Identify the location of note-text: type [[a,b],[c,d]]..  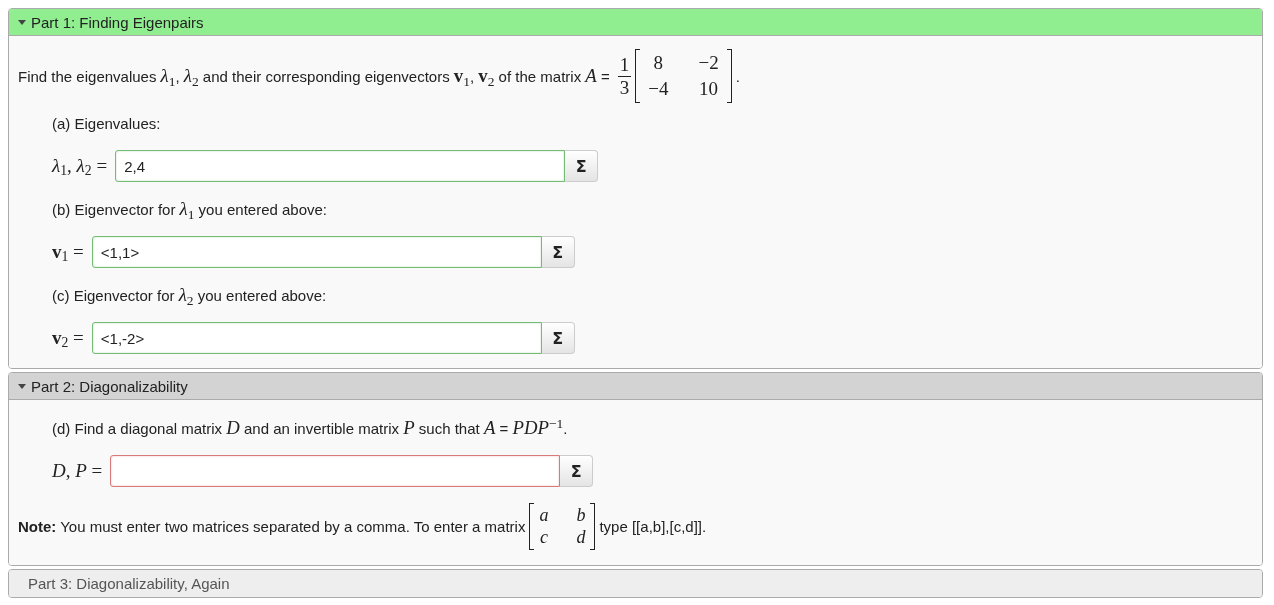
(653, 526).